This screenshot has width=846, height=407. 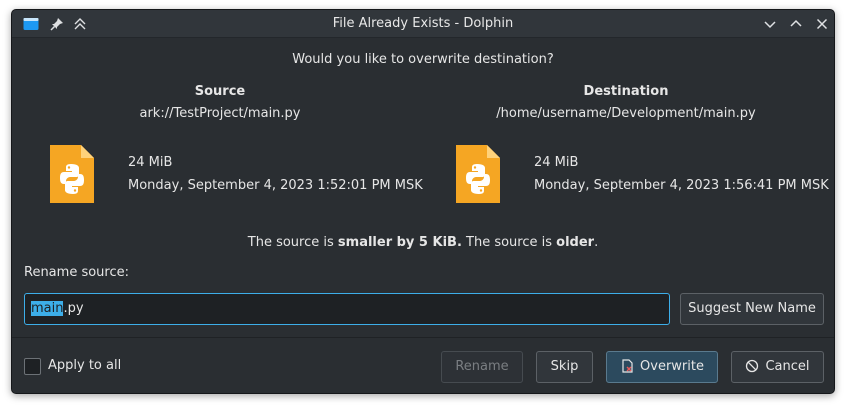 What do you see at coordinates (752, 309) in the screenshot?
I see `suggest-new-name-button: Suggest New Name` at bounding box center [752, 309].